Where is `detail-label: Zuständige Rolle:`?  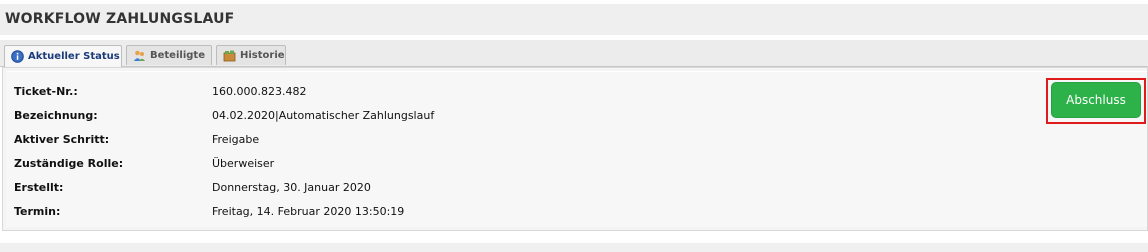 detail-label: Zuständige Rolle: is located at coordinates (69, 163).